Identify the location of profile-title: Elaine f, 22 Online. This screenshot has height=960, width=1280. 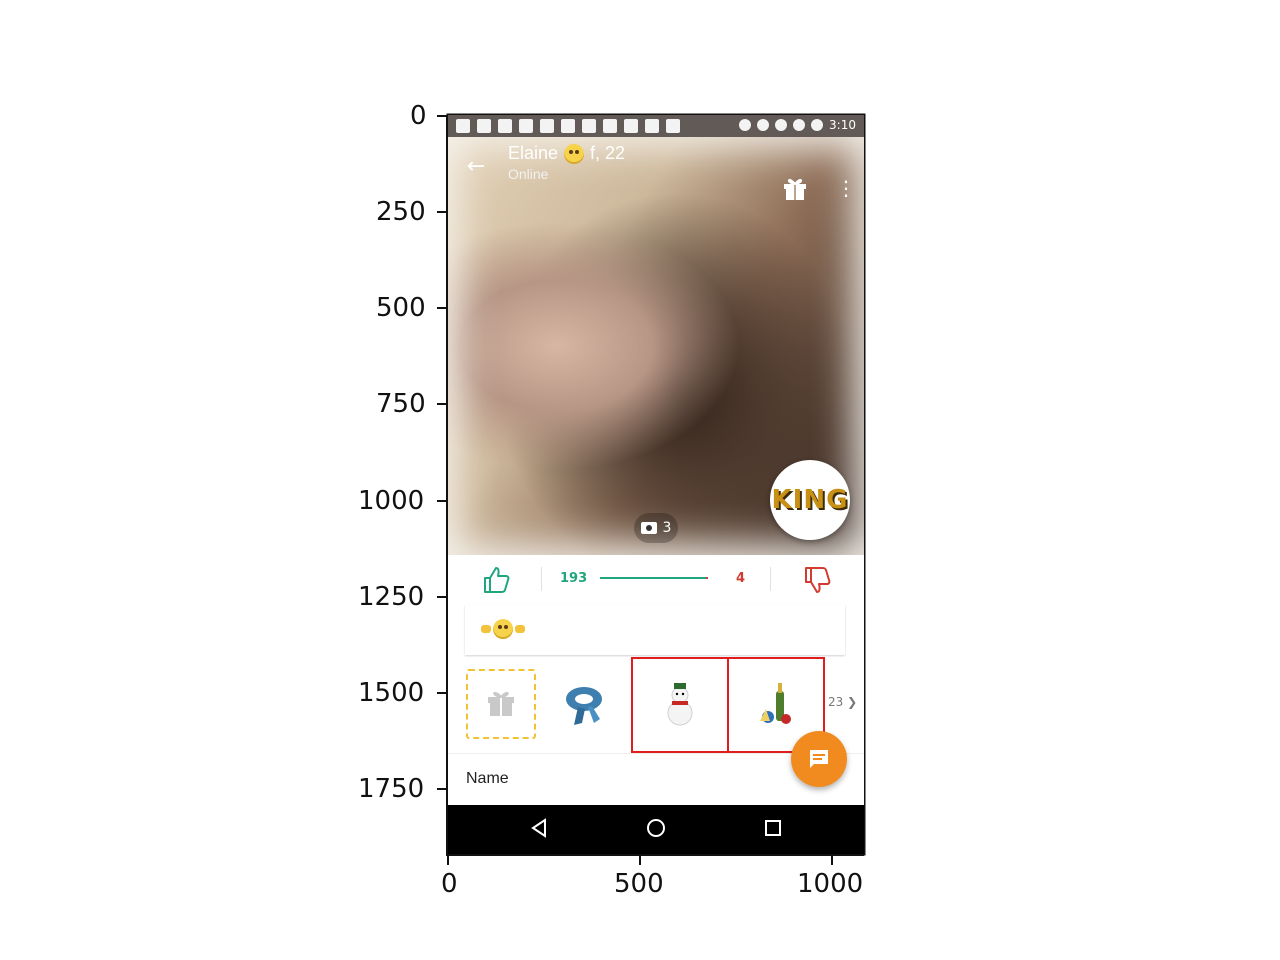
(566, 162).